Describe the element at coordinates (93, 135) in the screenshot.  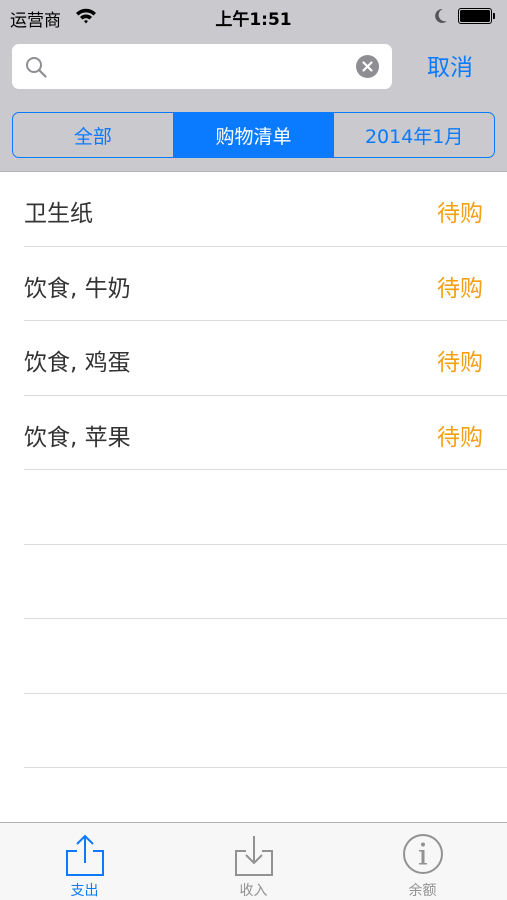
I see `segment-all: 全部` at that location.